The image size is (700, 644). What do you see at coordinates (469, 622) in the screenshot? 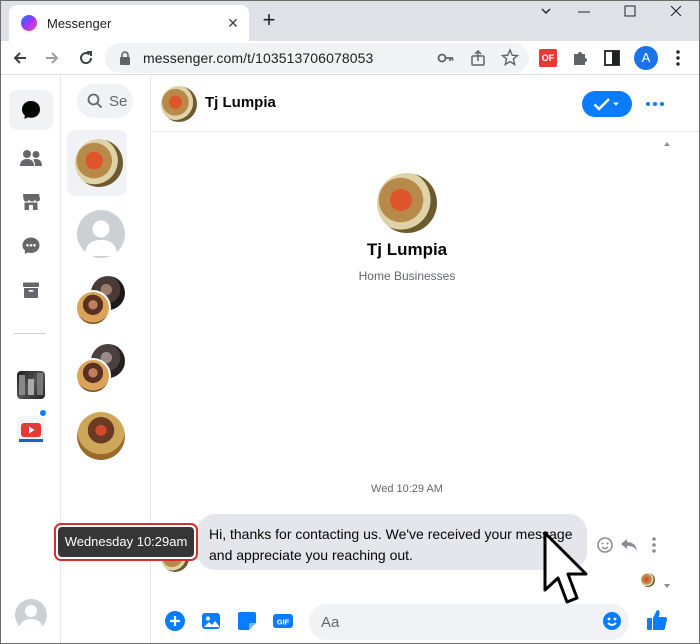
I see `message-input: Aa` at bounding box center [469, 622].